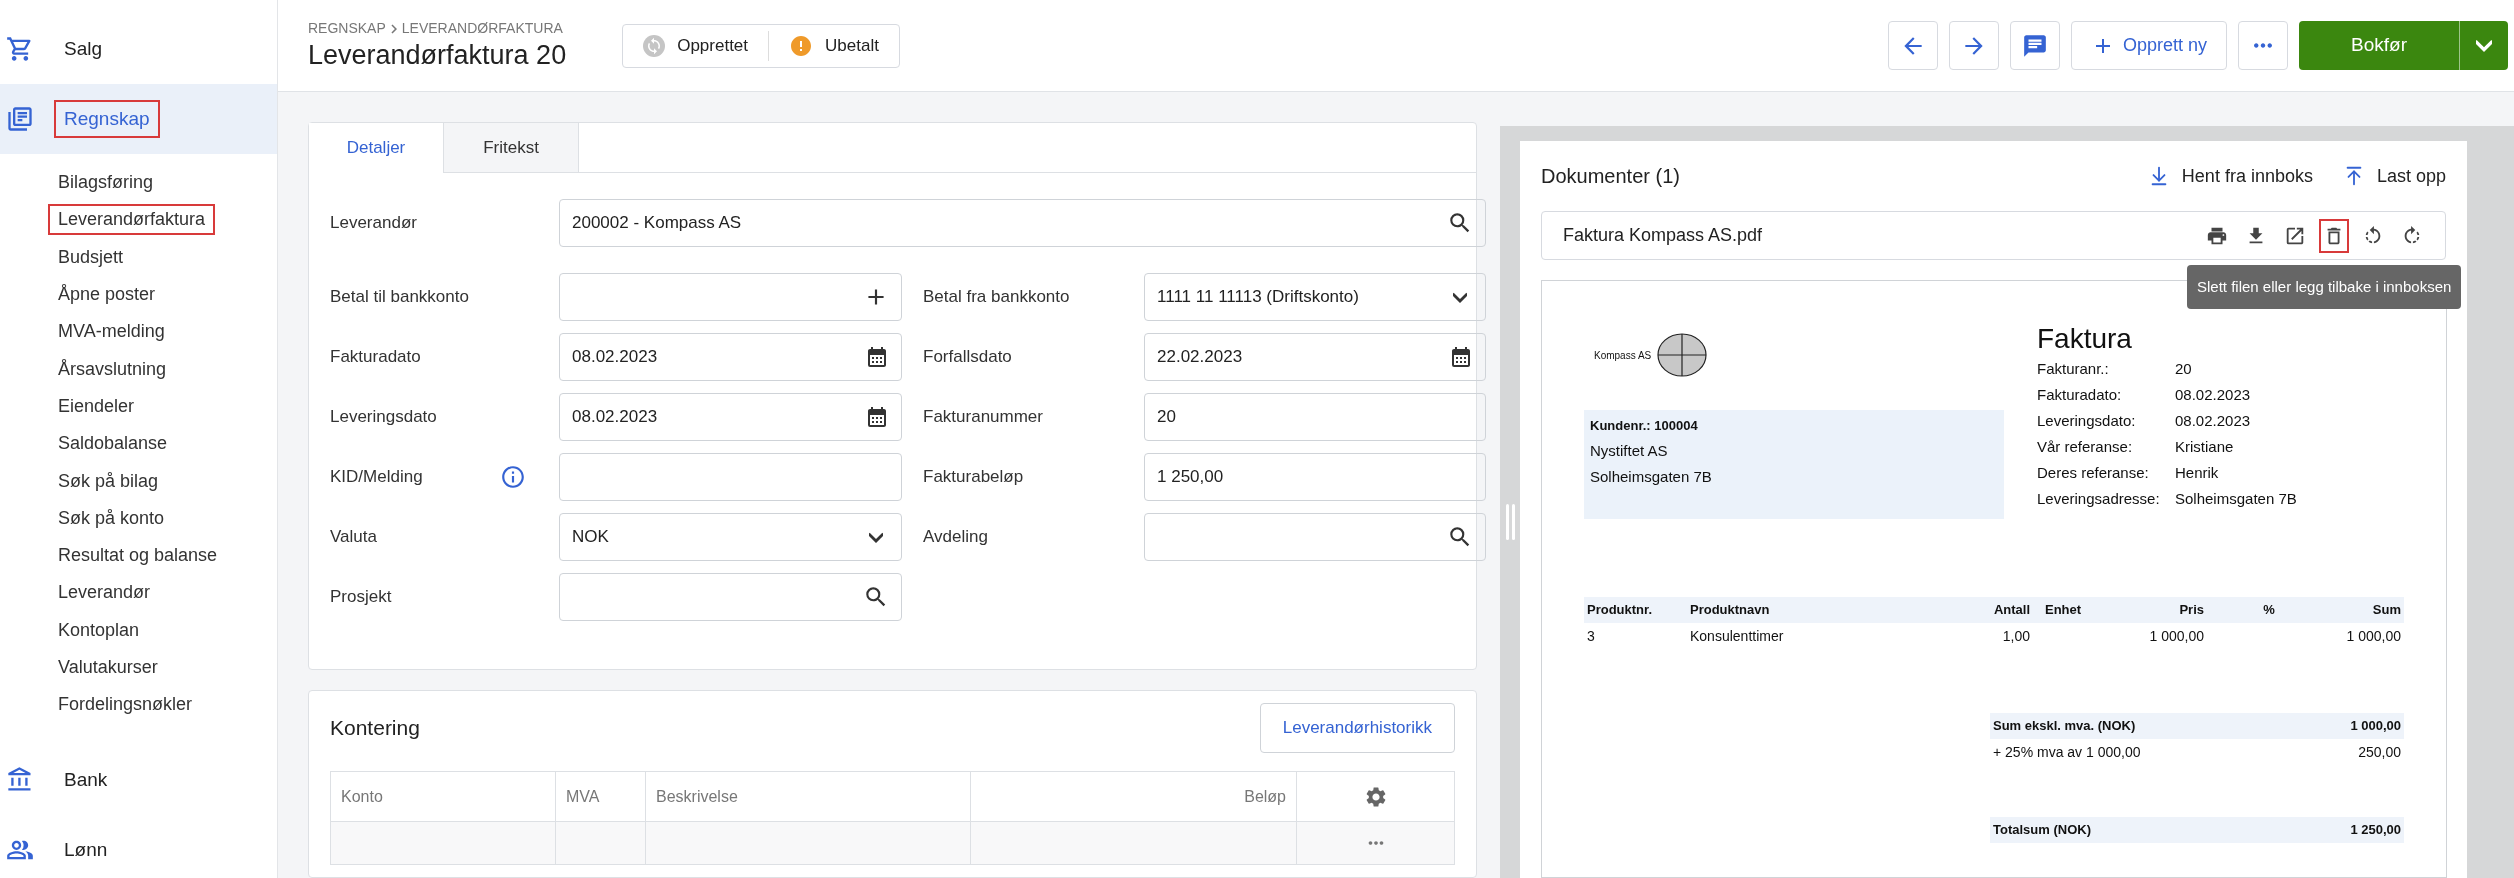 The height and width of the screenshot is (878, 2514). Describe the element at coordinates (2379, 45) in the screenshot. I see `post-button: Bokfør` at that location.